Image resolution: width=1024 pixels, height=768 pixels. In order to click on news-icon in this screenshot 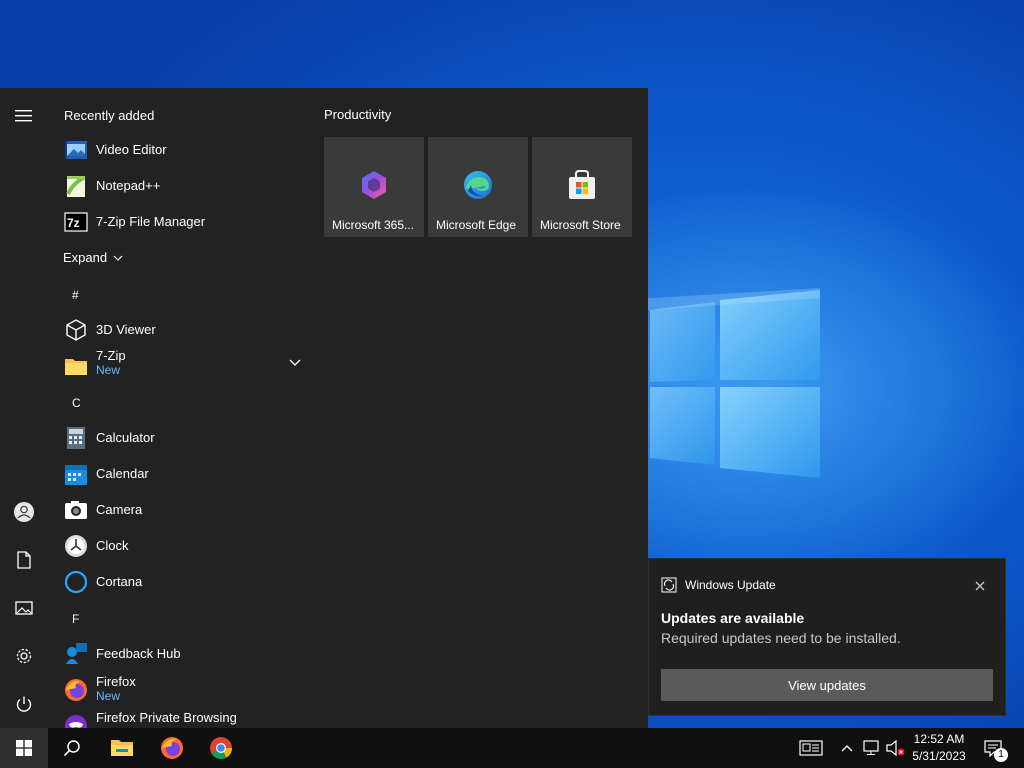, I will do `click(811, 748)`.